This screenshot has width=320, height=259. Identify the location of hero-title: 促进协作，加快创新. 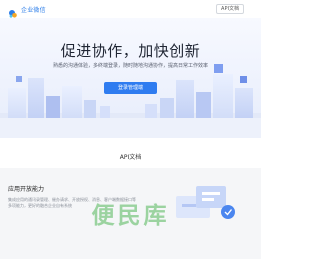
(130, 51).